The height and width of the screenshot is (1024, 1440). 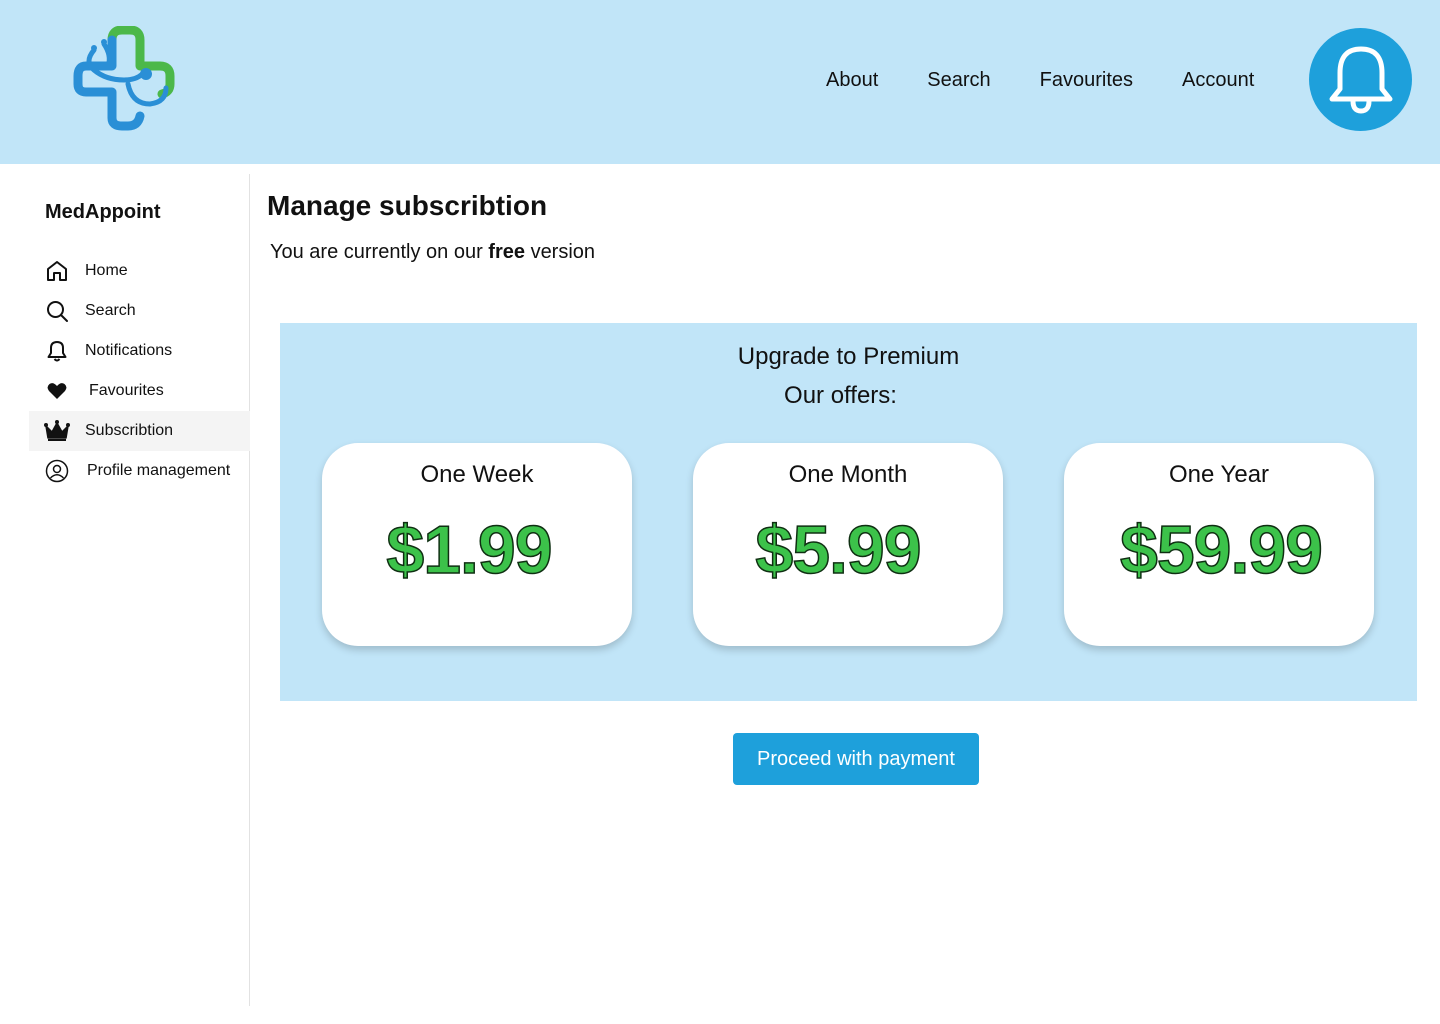 I want to click on status-suffix: version, so click(x=563, y=252).